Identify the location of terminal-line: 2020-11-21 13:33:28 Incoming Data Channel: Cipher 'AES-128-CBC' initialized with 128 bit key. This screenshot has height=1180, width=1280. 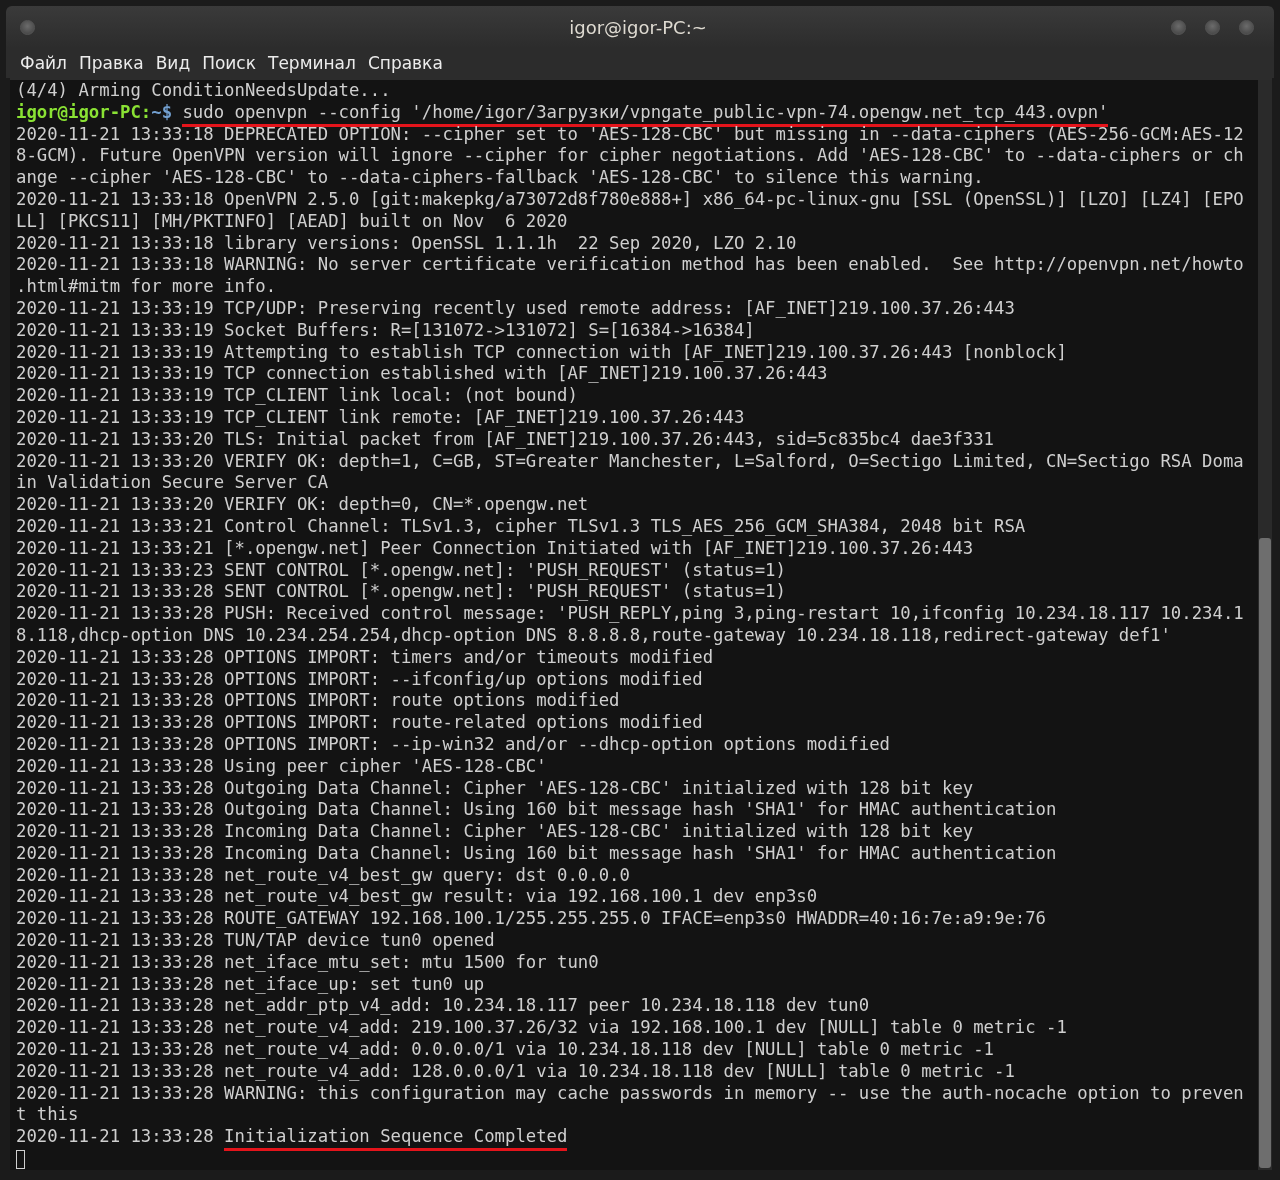
(495, 832).